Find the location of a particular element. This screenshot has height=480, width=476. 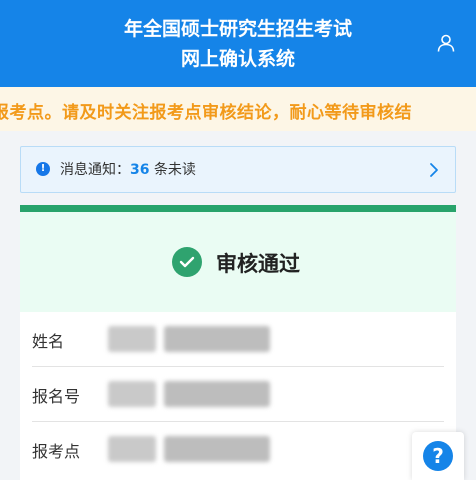

field-label-exam-site: 报考点 is located at coordinates (56, 451).